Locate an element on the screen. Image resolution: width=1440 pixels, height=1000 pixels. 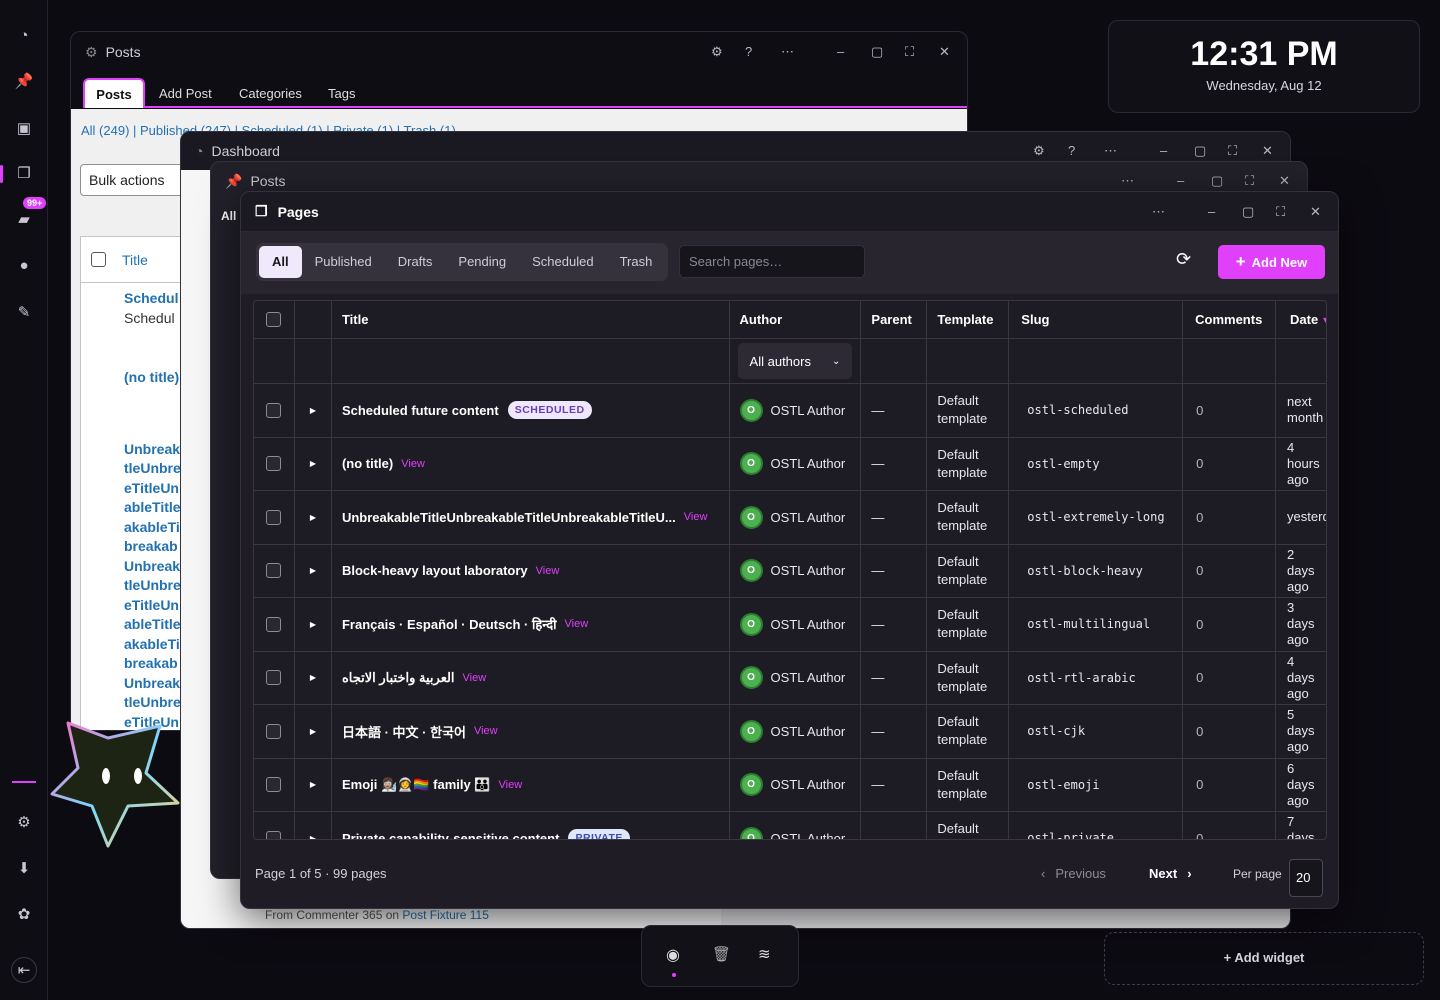
col-comments: Comments is located at coordinates (1230, 319).